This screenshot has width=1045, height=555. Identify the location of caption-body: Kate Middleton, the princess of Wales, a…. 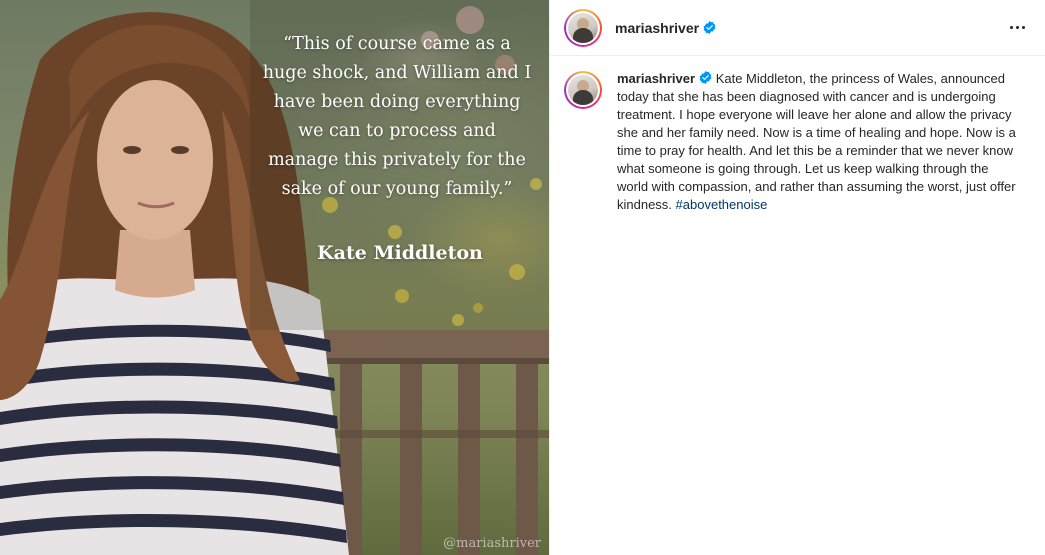
(816, 141).